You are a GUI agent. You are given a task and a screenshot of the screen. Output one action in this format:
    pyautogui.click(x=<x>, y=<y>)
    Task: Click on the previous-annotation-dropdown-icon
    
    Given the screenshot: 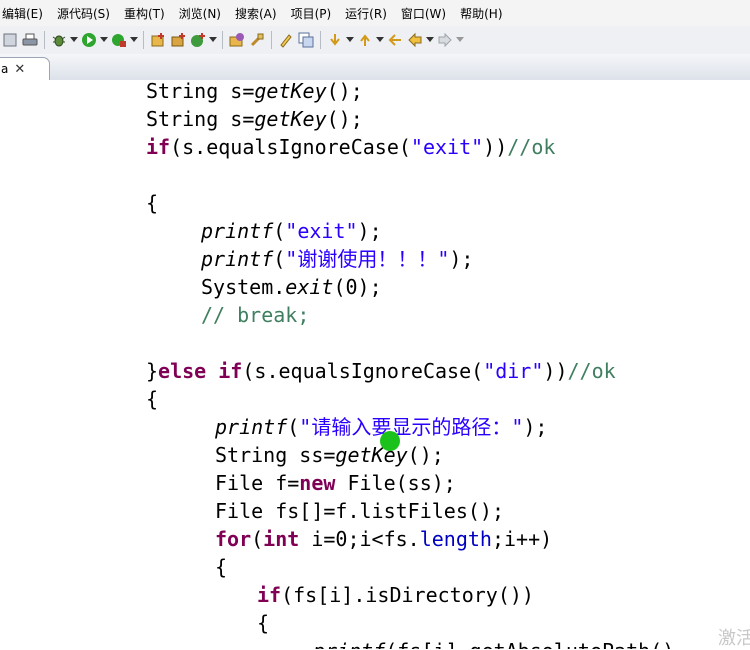 What is the action you would take?
    pyautogui.click(x=380, y=40)
    